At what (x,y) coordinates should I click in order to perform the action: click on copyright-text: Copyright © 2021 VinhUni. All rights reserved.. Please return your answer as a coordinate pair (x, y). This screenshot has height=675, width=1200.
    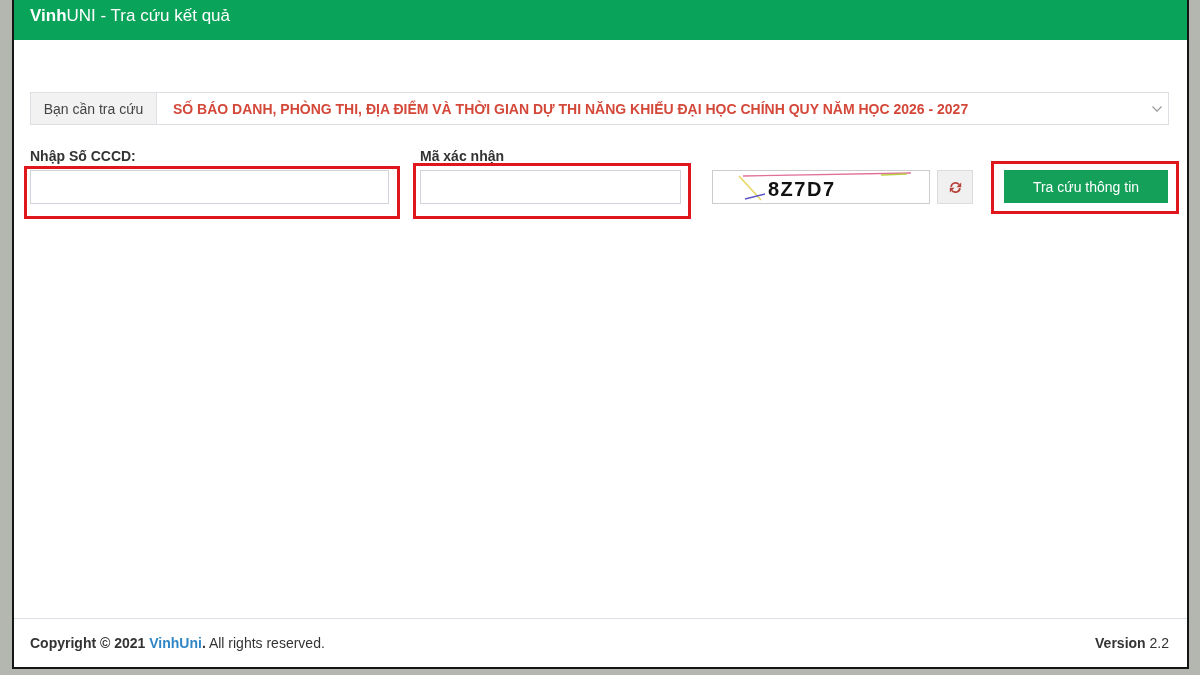
    Looking at the image, I should click on (177, 643).